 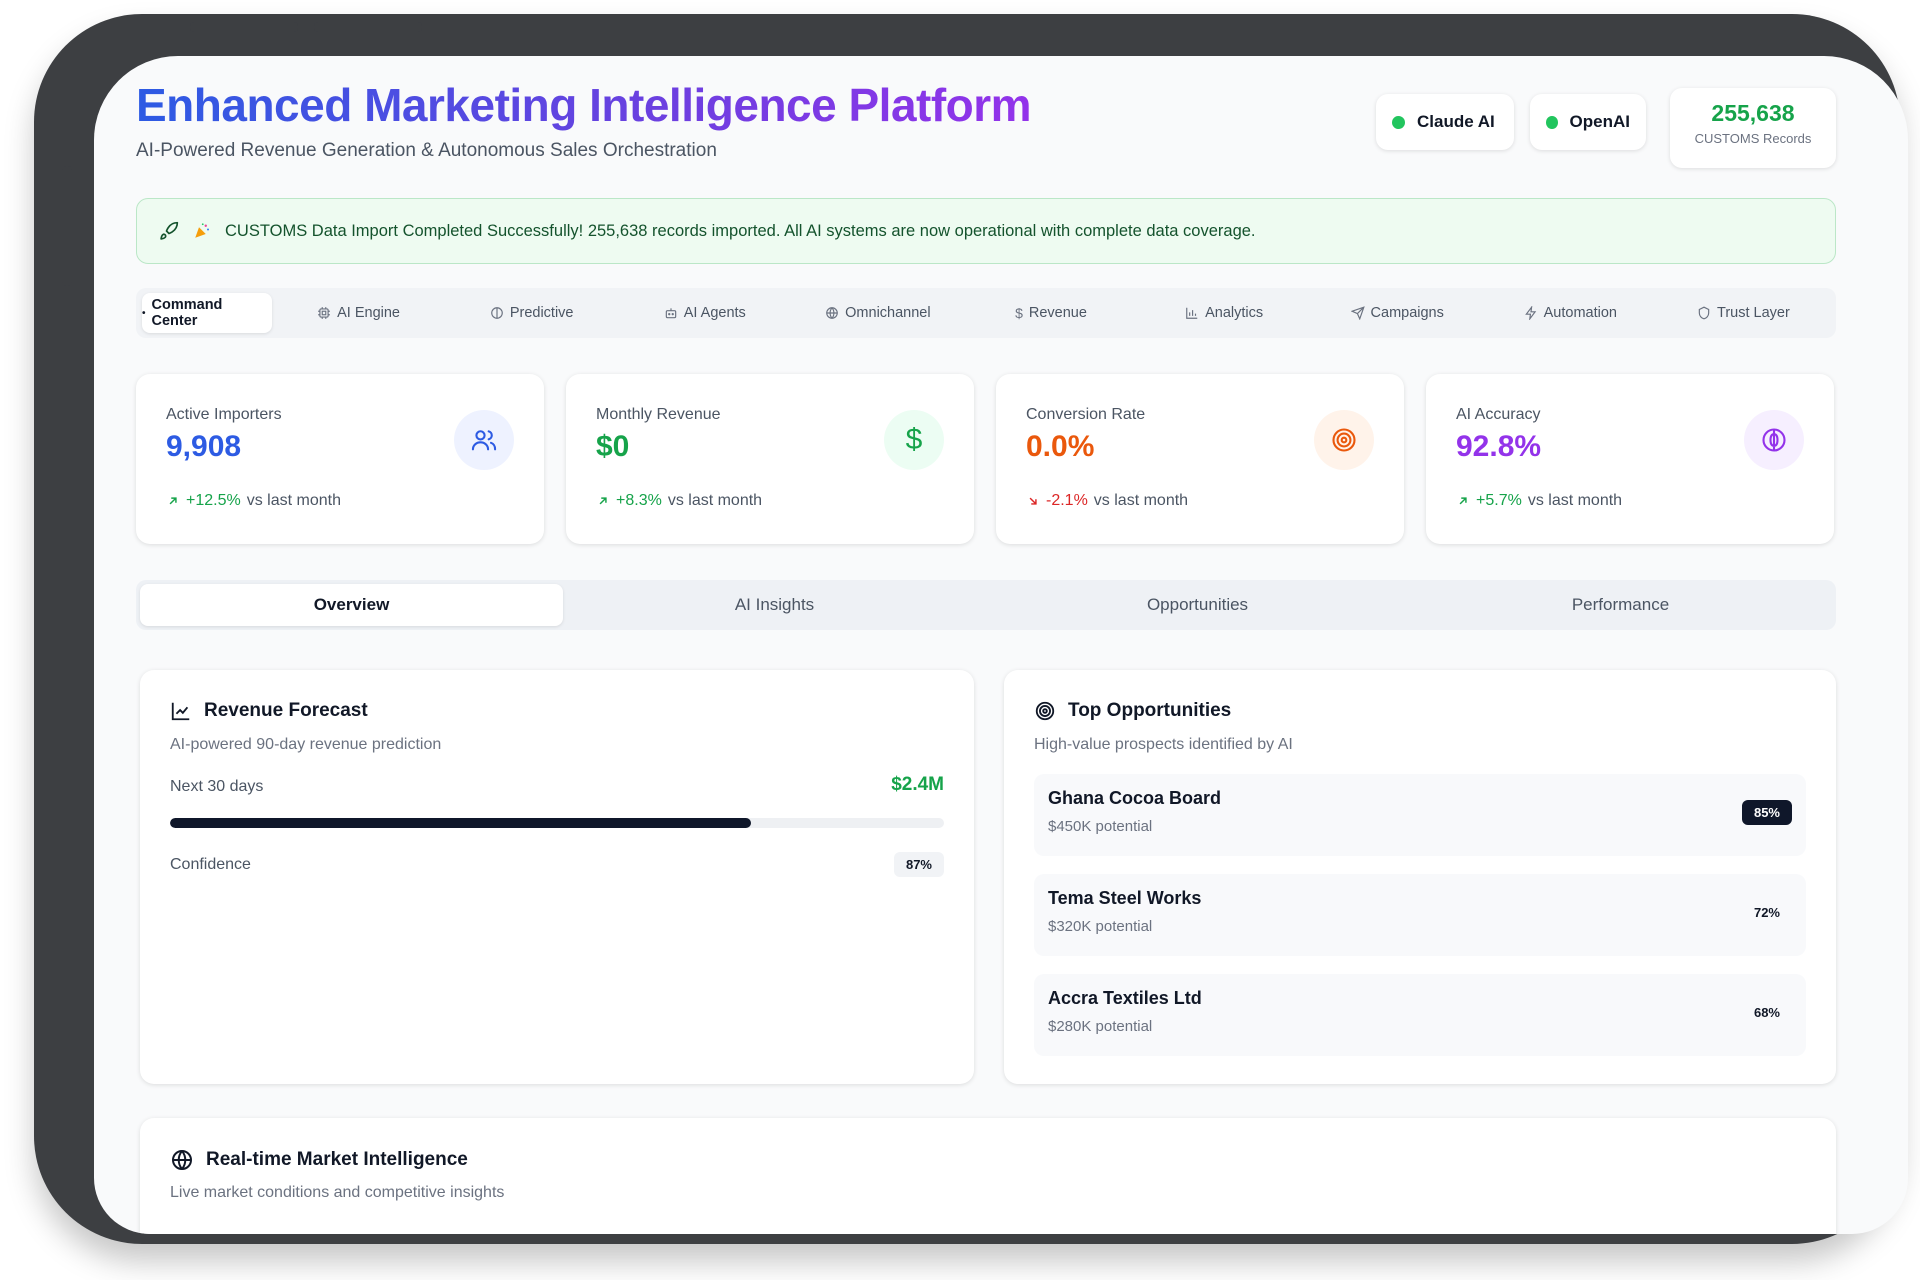 What do you see at coordinates (337, 1159) in the screenshot?
I see `market-intelligence-title: Real-time Market Intelligence` at bounding box center [337, 1159].